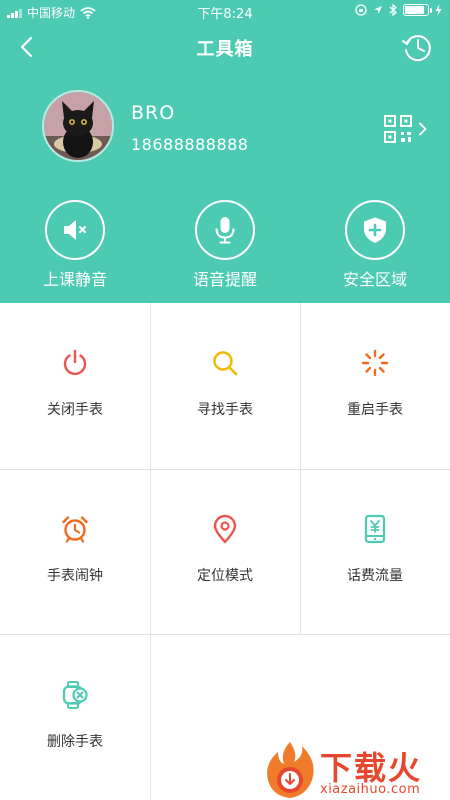  Describe the element at coordinates (398, 129) in the screenshot. I see `qr-code-icon` at that location.